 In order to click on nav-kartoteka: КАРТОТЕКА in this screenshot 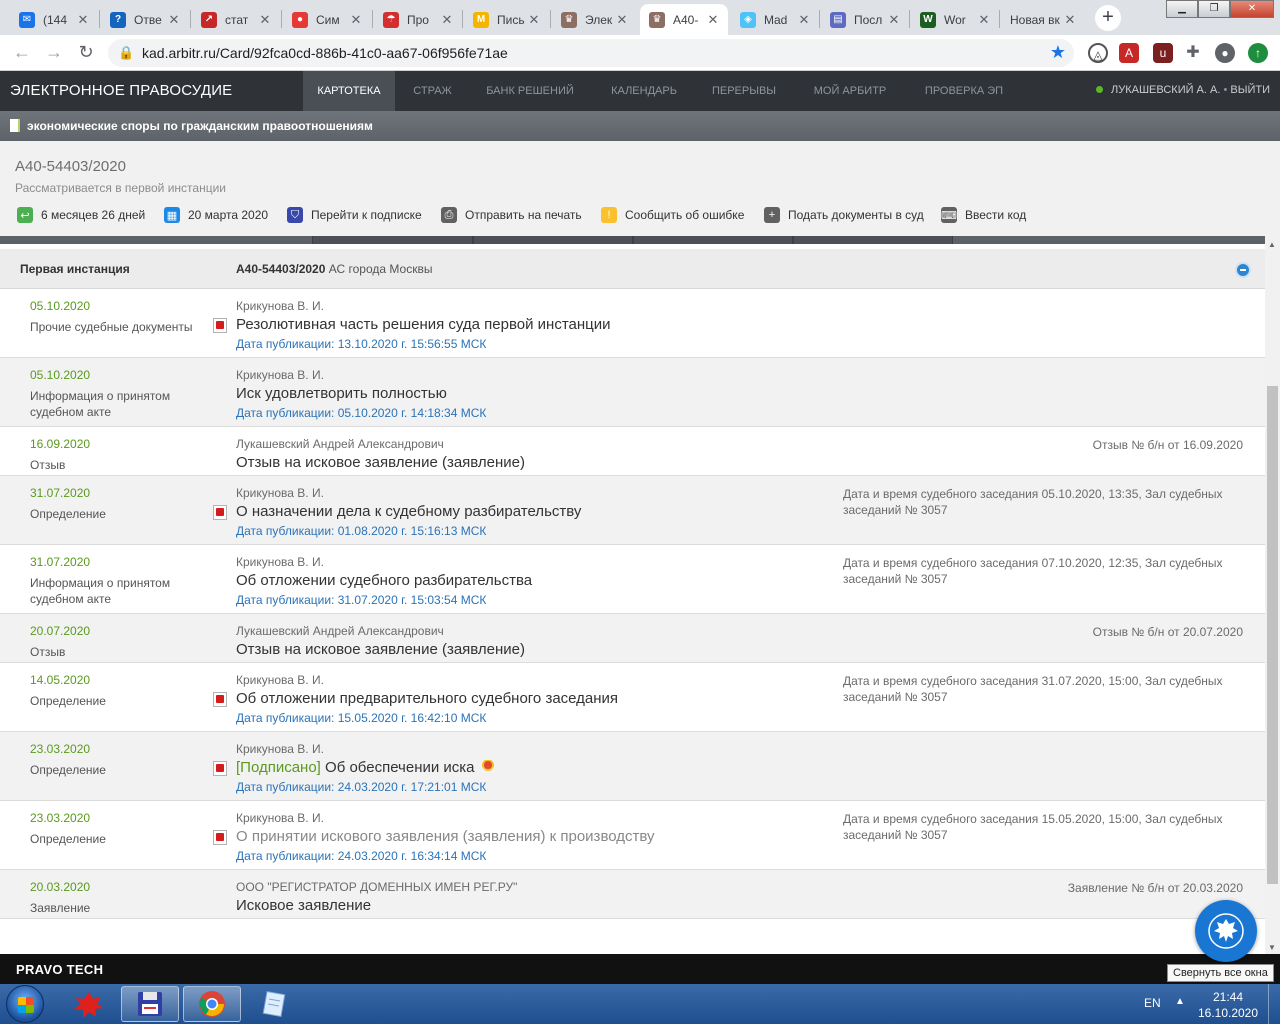, I will do `click(349, 91)`.